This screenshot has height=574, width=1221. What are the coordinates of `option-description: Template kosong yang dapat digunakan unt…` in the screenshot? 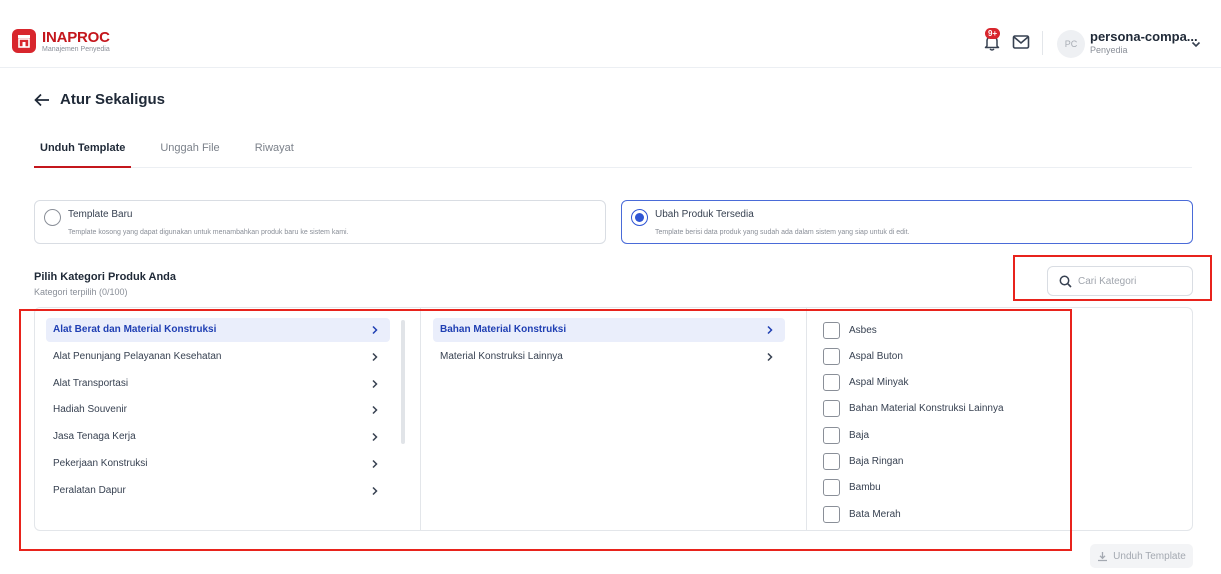 It's located at (208, 232).